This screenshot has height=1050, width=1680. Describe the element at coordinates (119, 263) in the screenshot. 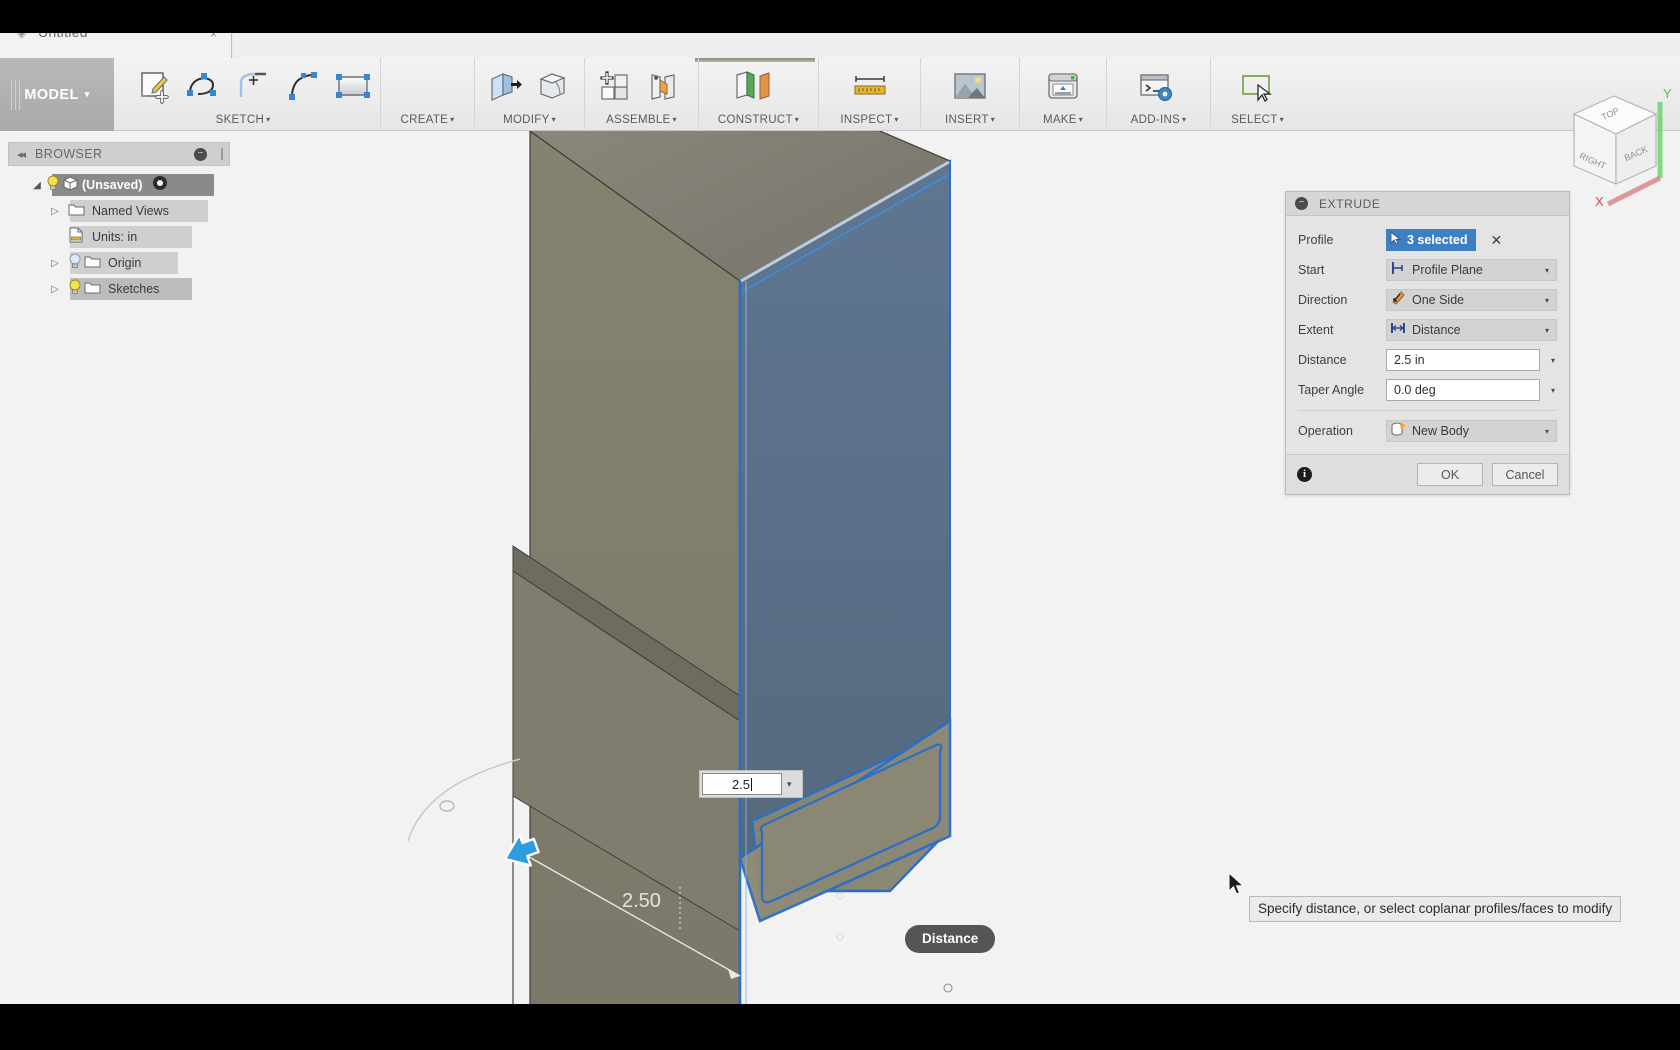

I see `tree-item-origin: ▷ Origin` at that location.